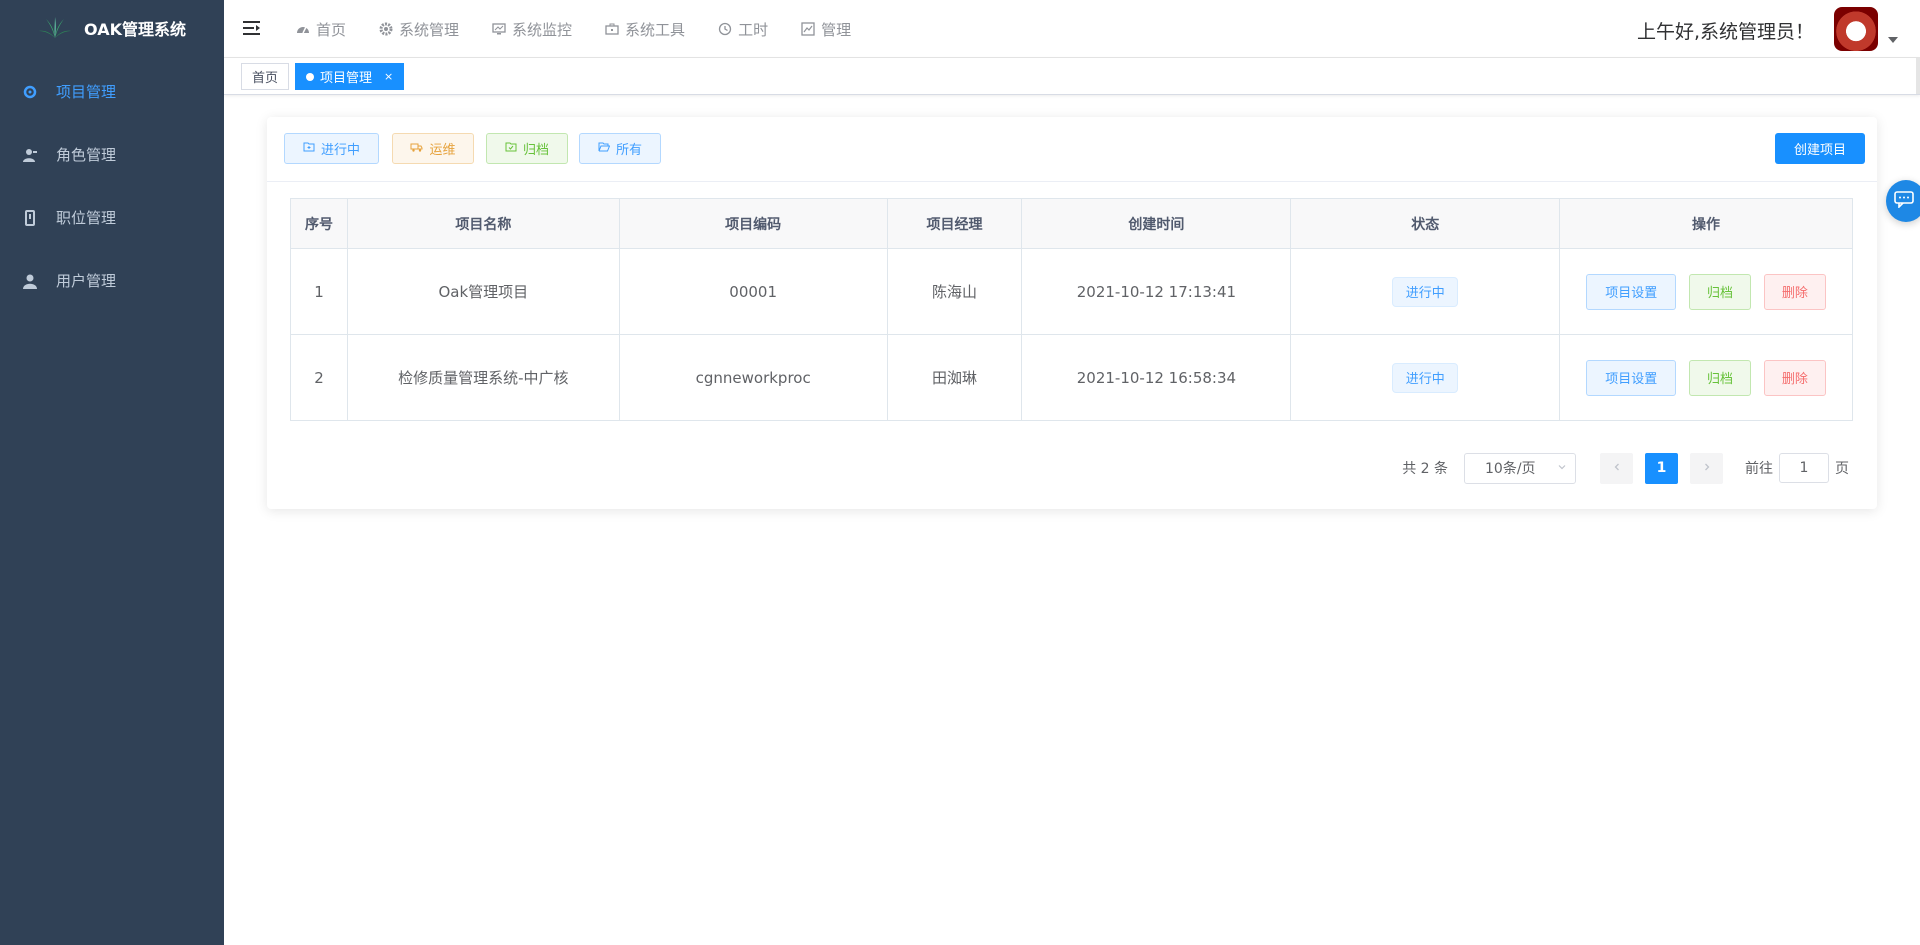 Image resolution: width=1920 pixels, height=945 pixels. What do you see at coordinates (743, 29) in the screenshot?
I see `topmenu-item-worktime: 工时` at bounding box center [743, 29].